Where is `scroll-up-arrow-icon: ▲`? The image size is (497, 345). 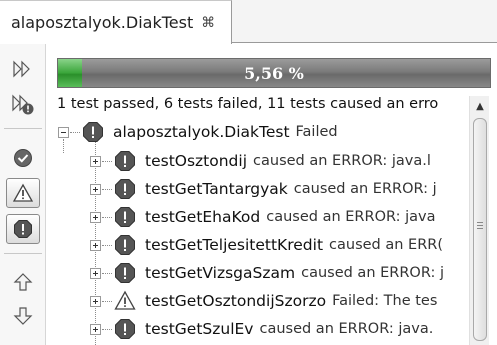
scroll-up-arrow-icon: ▲ is located at coordinates (480, 106).